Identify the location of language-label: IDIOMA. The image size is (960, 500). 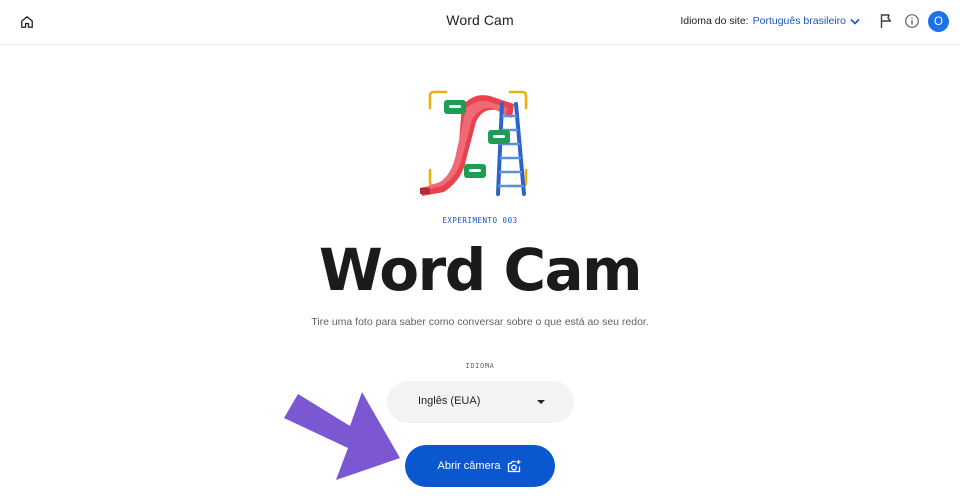
(480, 366).